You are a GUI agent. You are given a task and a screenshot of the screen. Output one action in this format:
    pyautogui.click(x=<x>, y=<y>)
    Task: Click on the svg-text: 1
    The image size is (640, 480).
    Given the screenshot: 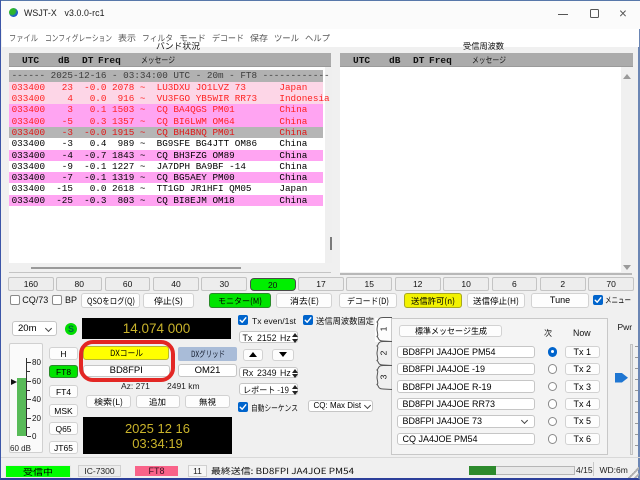 What is the action you would take?
    pyautogui.click(x=384, y=328)
    